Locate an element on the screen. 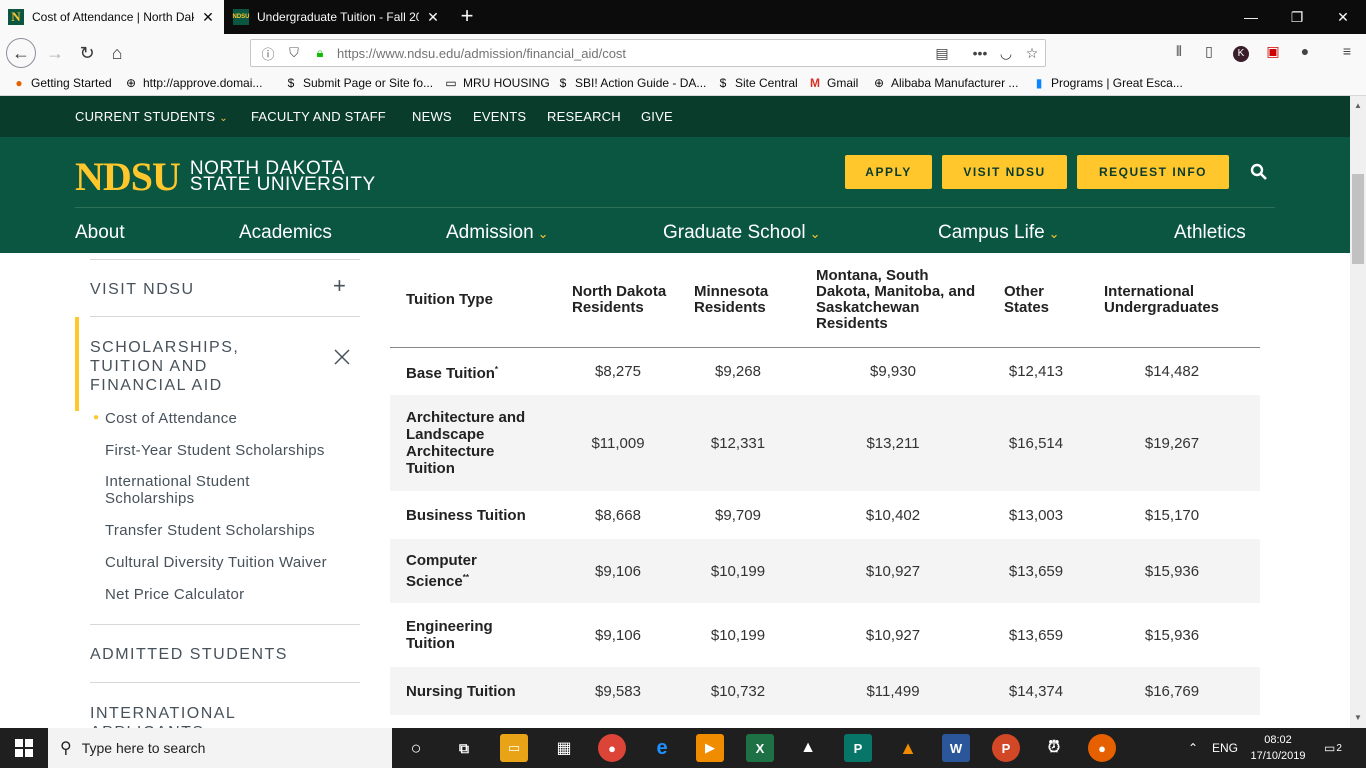  tab-cost-of-attendance: N Cost of Attendance | North Dak ✕ is located at coordinates (112, 17).